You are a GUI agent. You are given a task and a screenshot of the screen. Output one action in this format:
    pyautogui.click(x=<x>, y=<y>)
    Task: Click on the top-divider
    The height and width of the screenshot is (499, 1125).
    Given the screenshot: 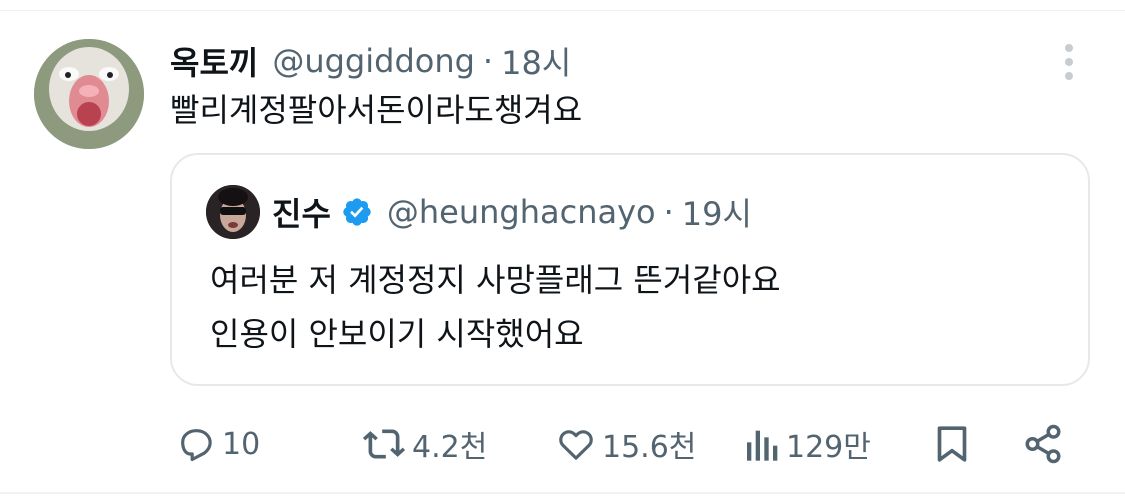 What is the action you would take?
    pyautogui.click(x=562, y=10)
    